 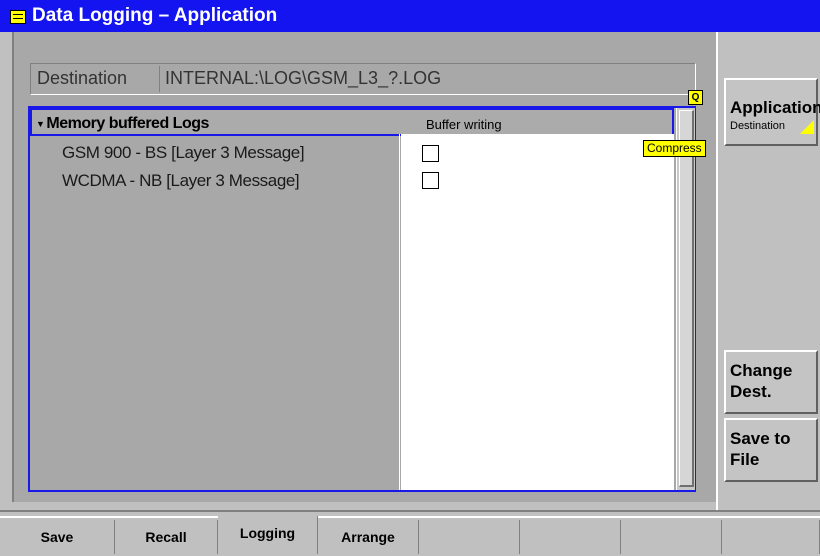 What do you see at coordinates (159, 79) in the screenshot?
I see `destination-separator` at bounding box center [159, 79].